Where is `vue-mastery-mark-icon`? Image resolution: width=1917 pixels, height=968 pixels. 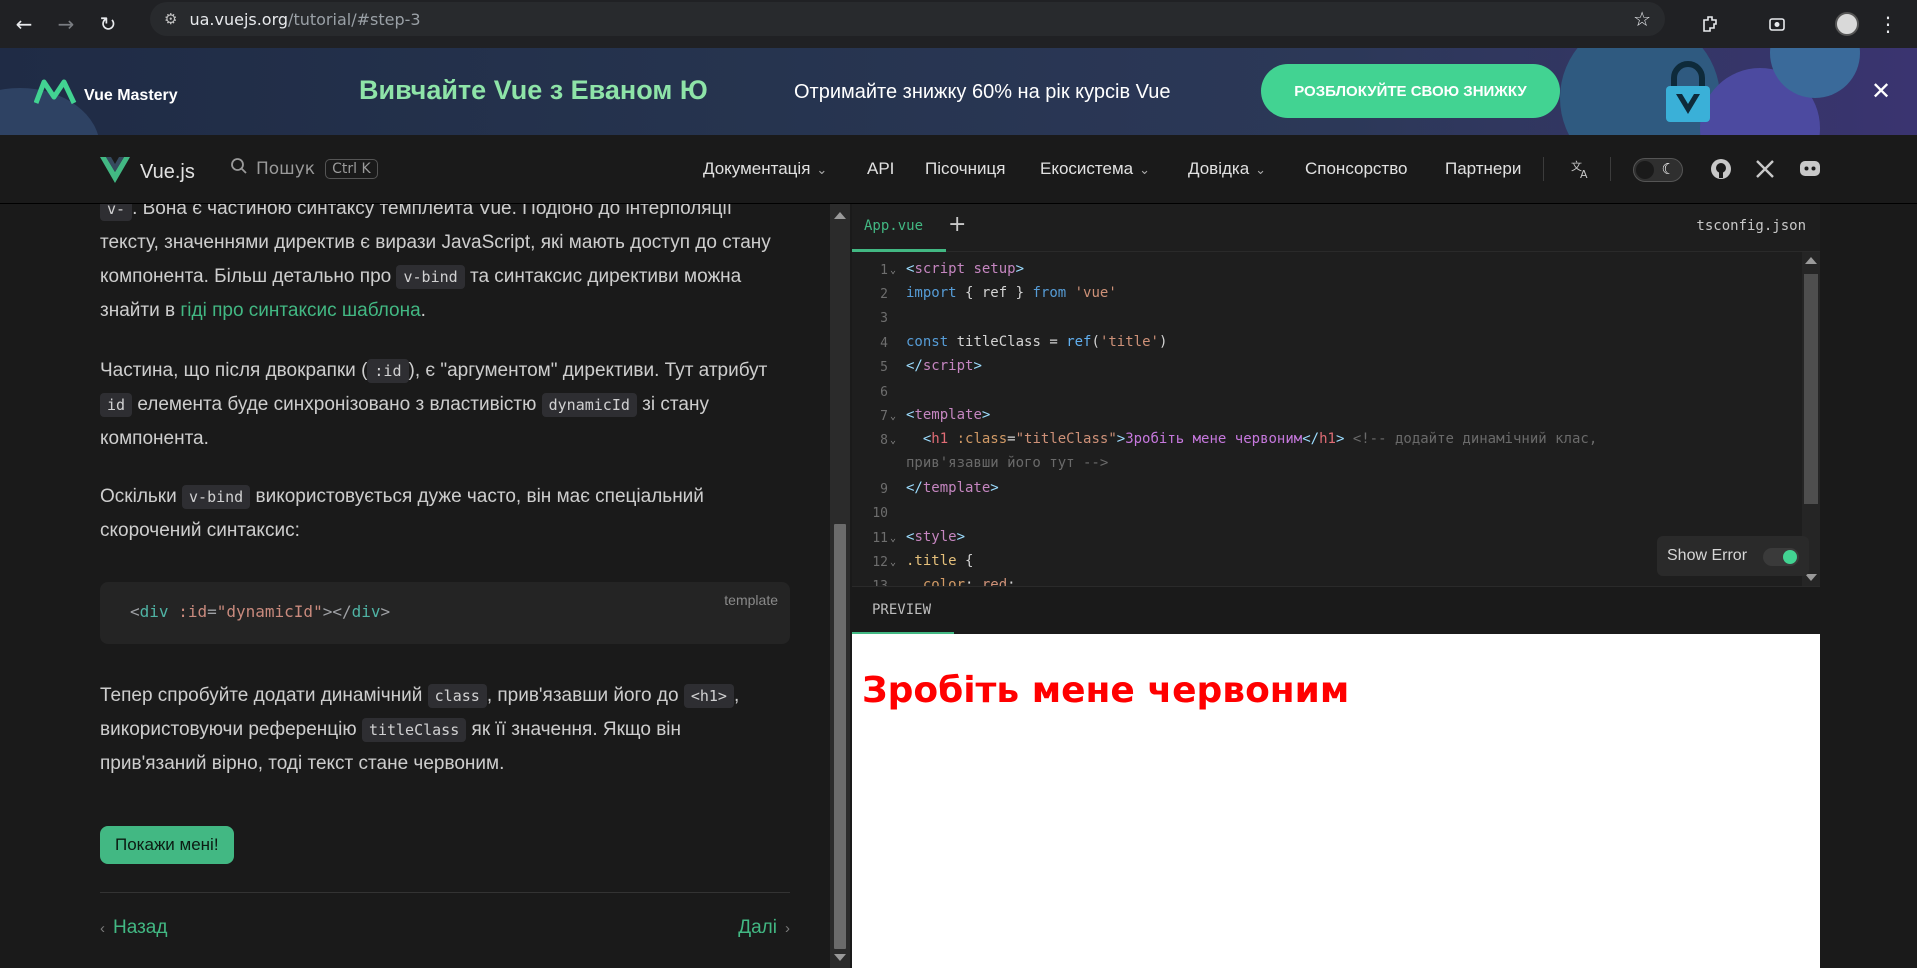
vue-mastery-mark-icon is located at coordinates (55, 95).